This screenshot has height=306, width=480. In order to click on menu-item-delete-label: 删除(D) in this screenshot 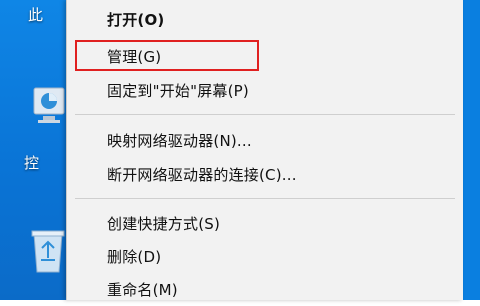, I will do `click(134, 257)`.